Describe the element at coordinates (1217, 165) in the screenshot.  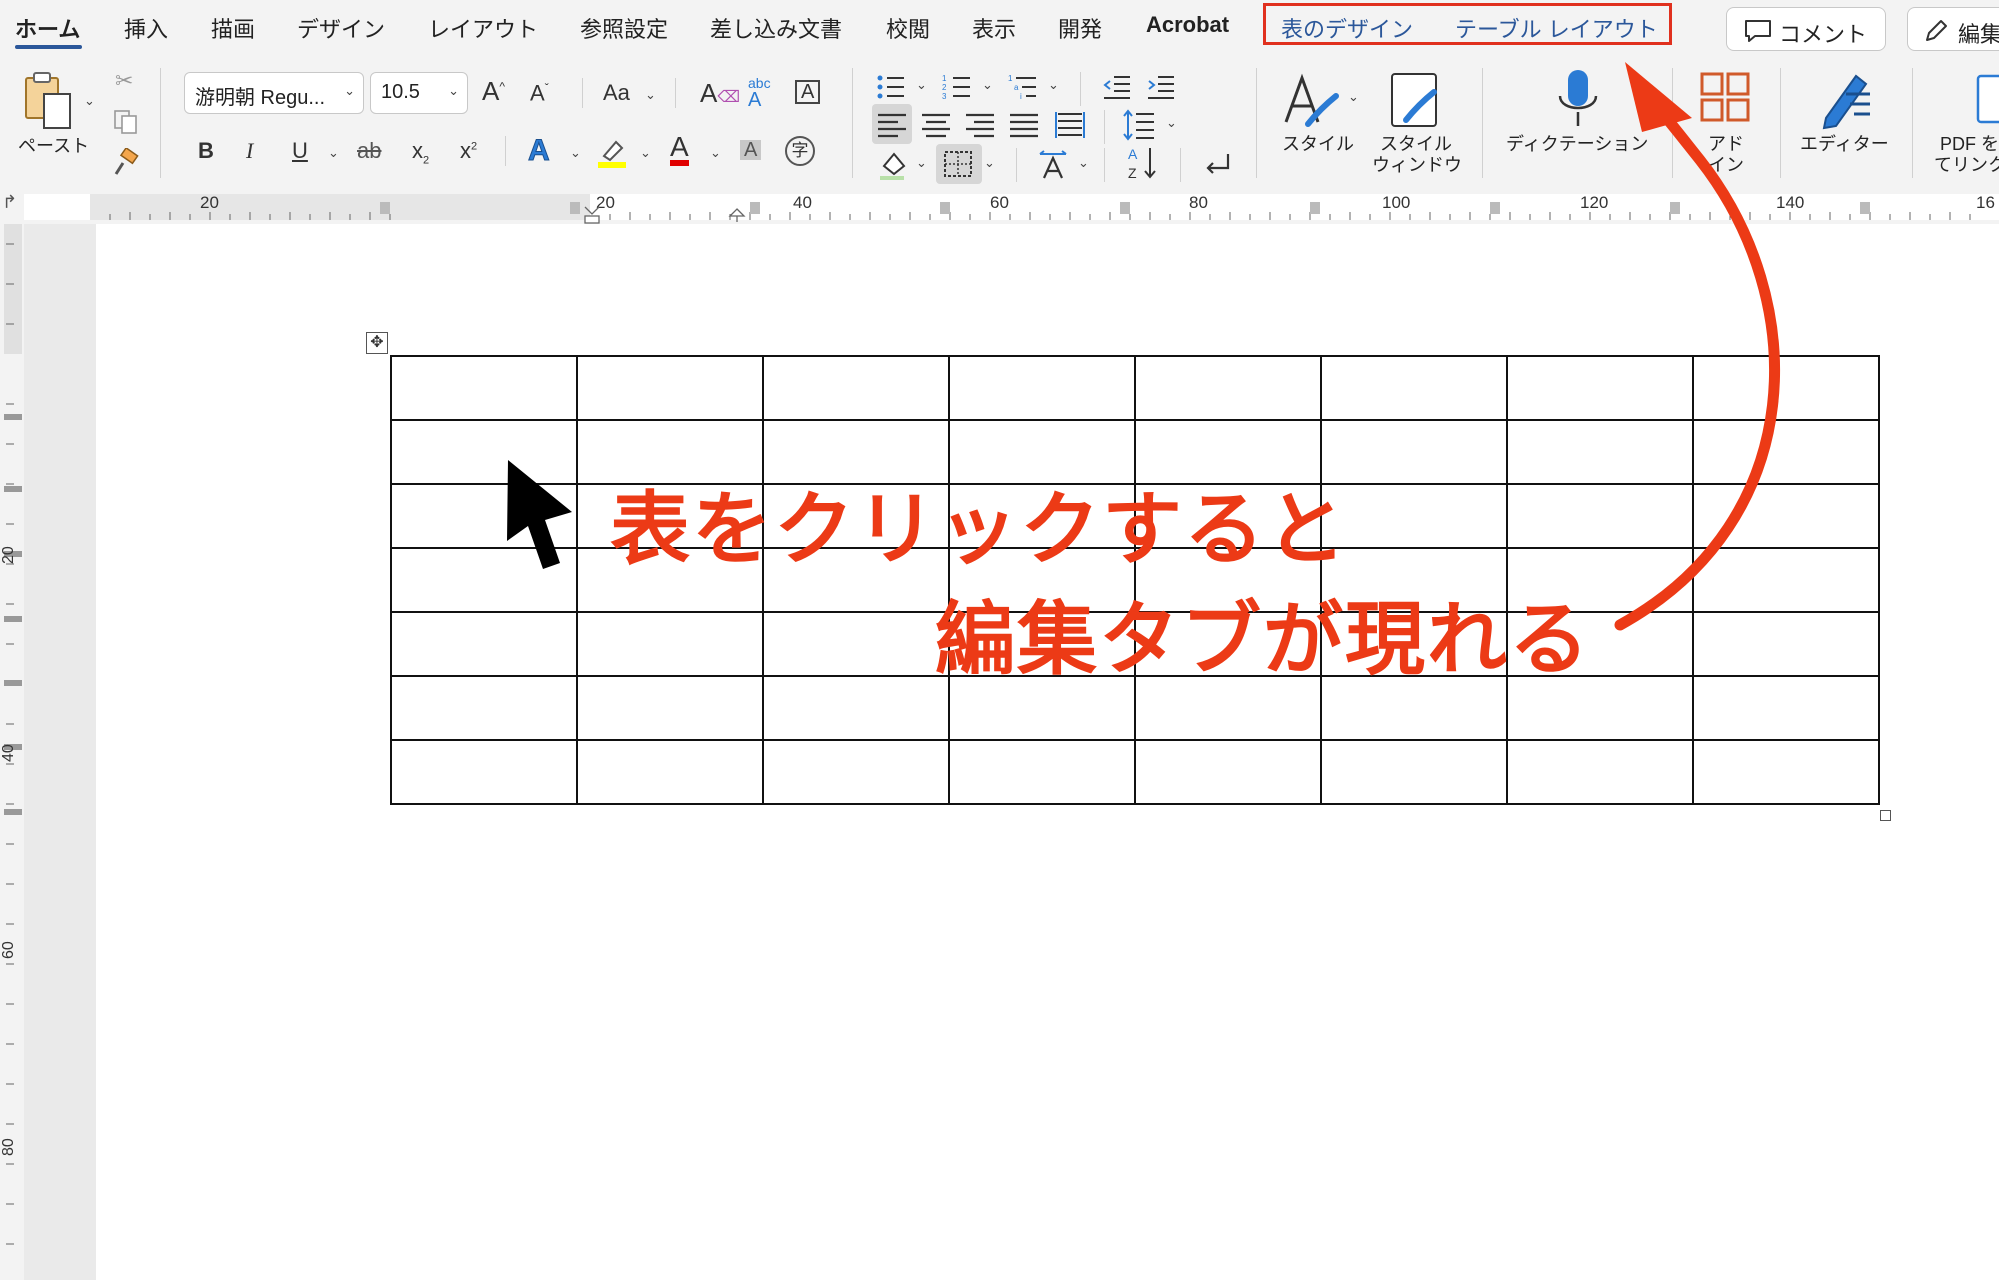
I see `show-paragraph-marks-icon` at that location.